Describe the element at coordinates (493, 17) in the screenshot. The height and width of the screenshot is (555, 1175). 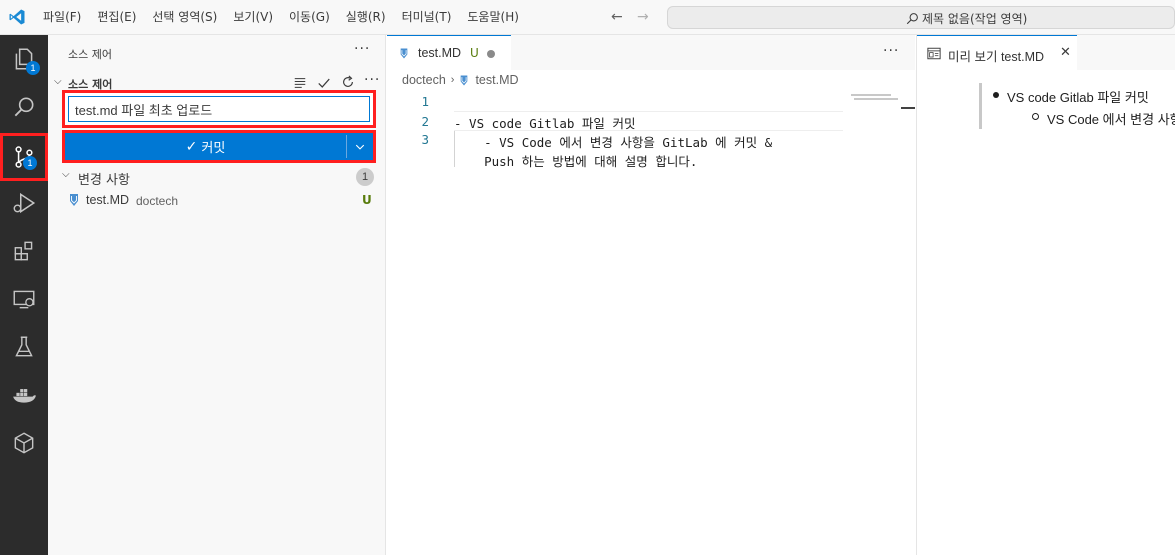
I see `menu-help: 도움말(H)` at that location.